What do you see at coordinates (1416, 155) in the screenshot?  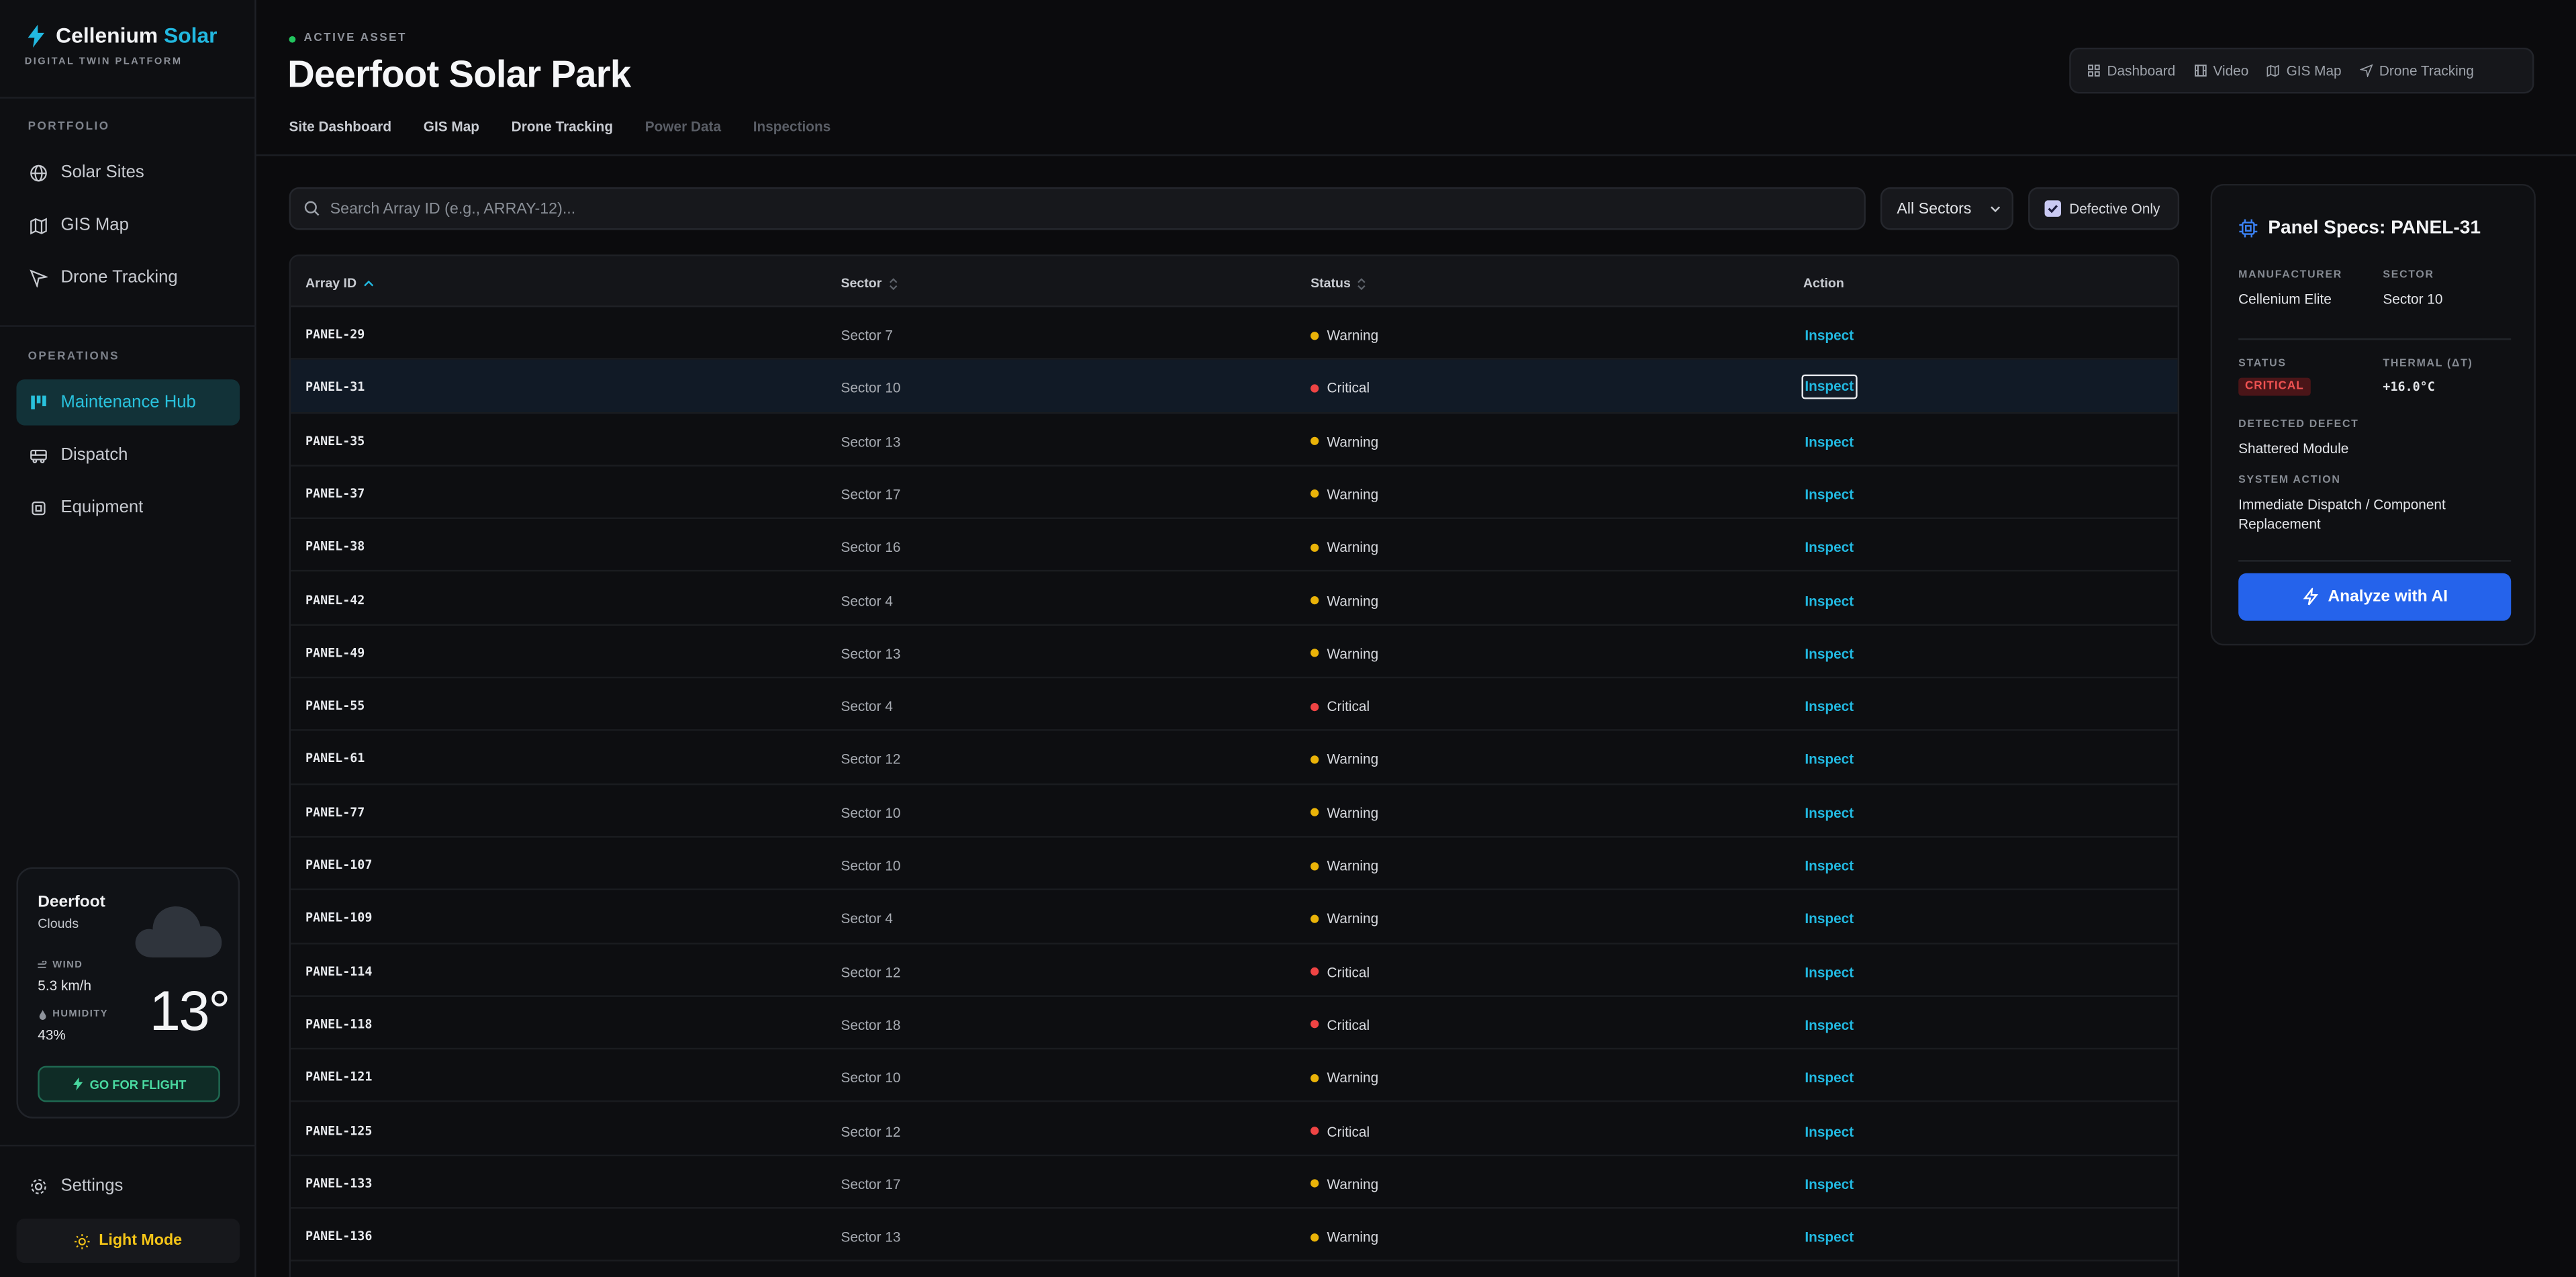 I see `header-divider` at bounding box center [1416, 155].